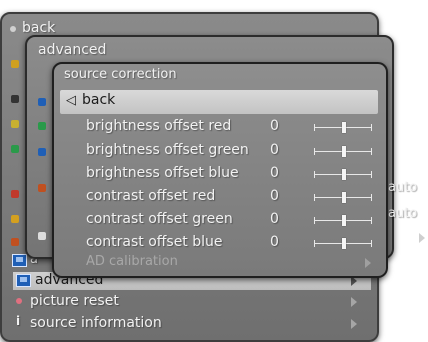 The height and width of the screenshot is (342, 428). I want to click on back-label: back, so click(99, 100).